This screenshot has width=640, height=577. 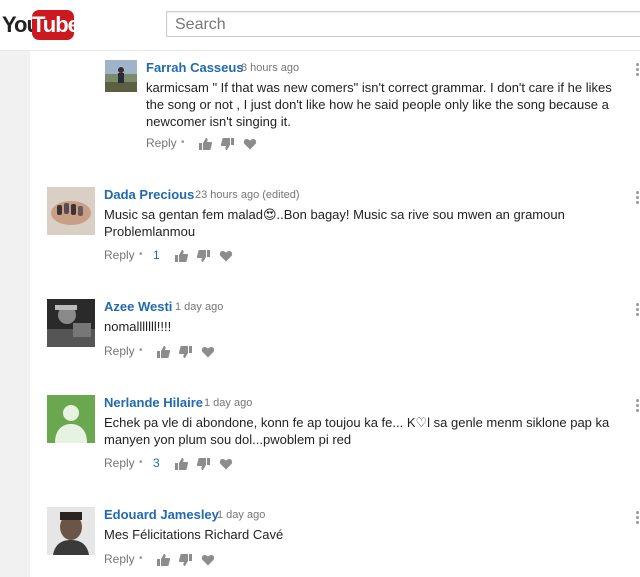 What do you see at coordinates (150, 231) in the screenshot?
I see `comment-text-line: Problemlanmou` at bounding box center [150, 231].